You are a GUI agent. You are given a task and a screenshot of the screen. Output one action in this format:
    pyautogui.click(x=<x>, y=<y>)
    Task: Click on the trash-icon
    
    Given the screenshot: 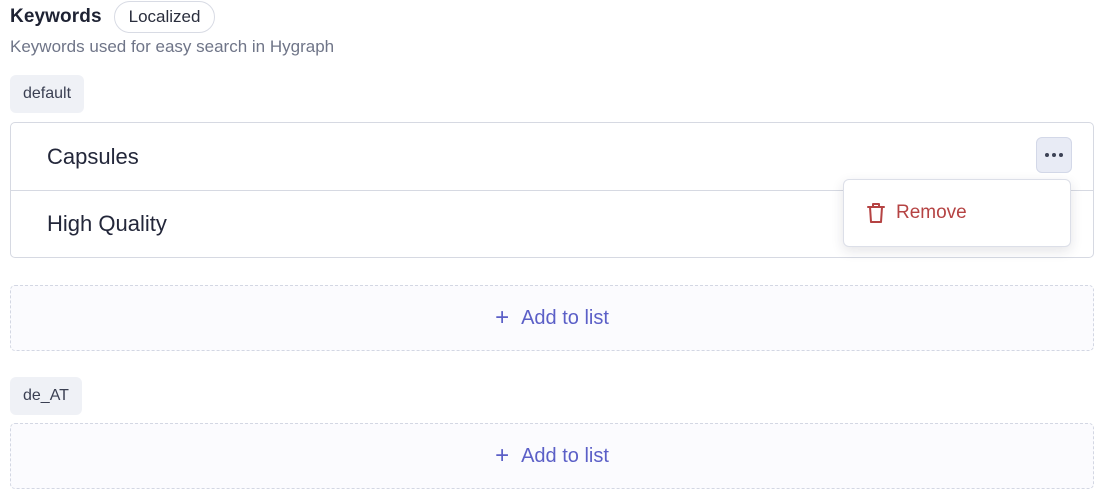 What is the action you would take?
    pyautogui.click(x=876, y=213)
    